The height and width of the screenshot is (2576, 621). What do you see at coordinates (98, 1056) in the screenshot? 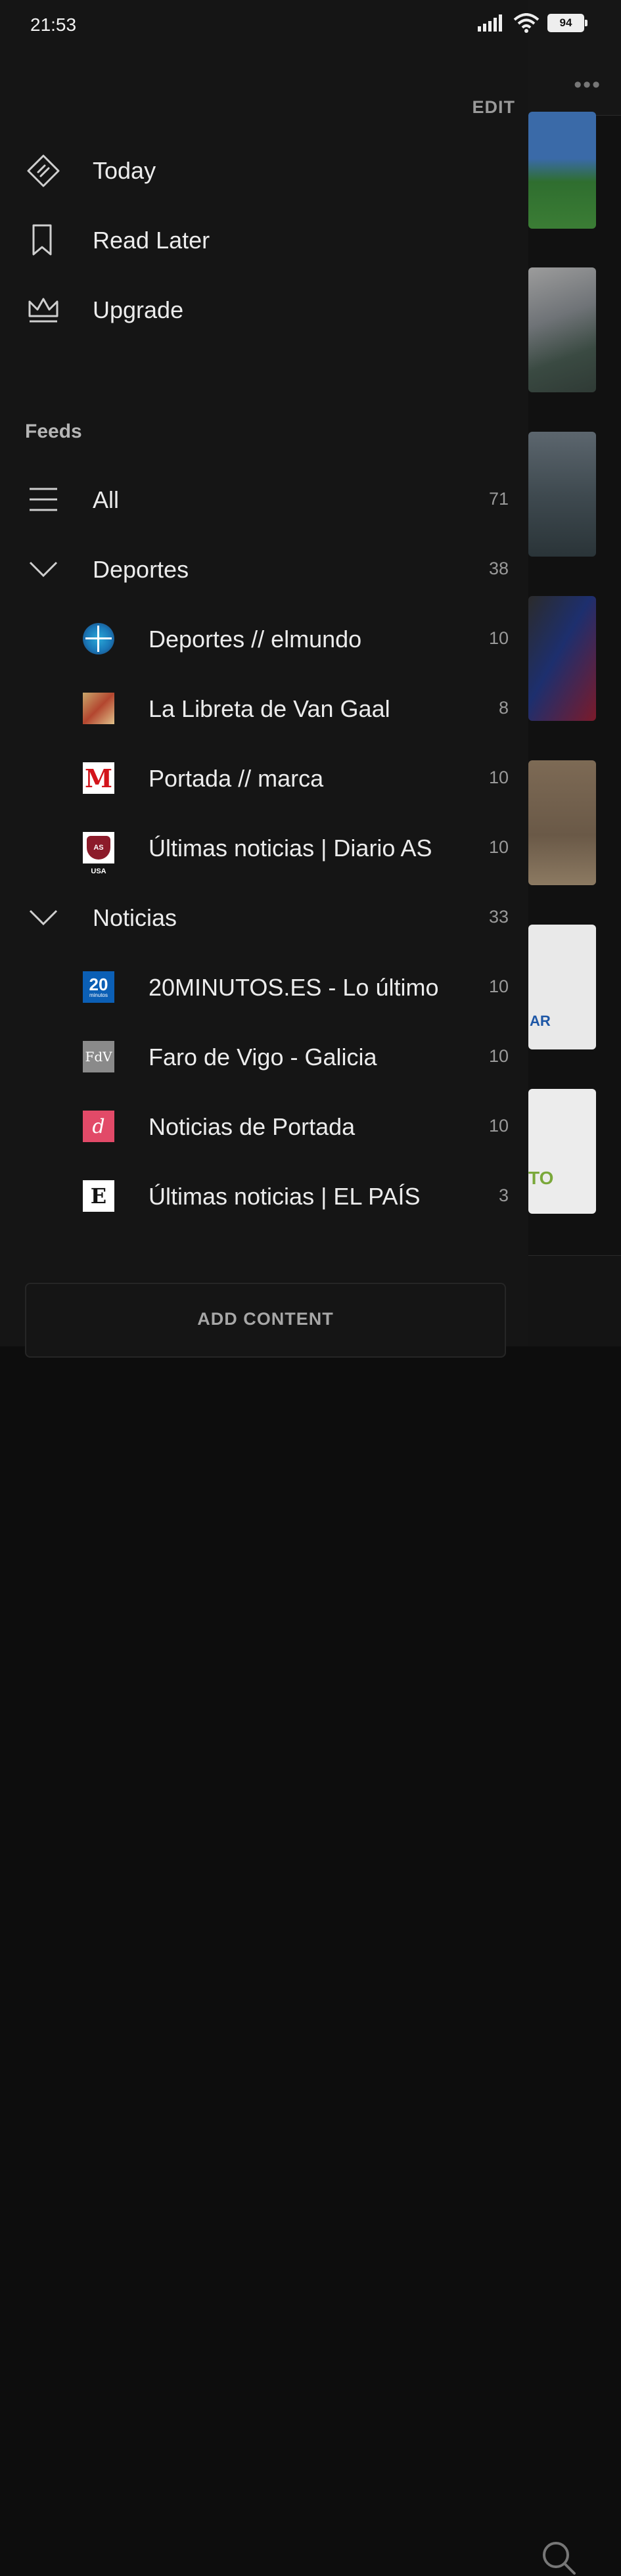
I see `farodevigo-favicon-icon: FdV` at bounding box center [98, 1056].